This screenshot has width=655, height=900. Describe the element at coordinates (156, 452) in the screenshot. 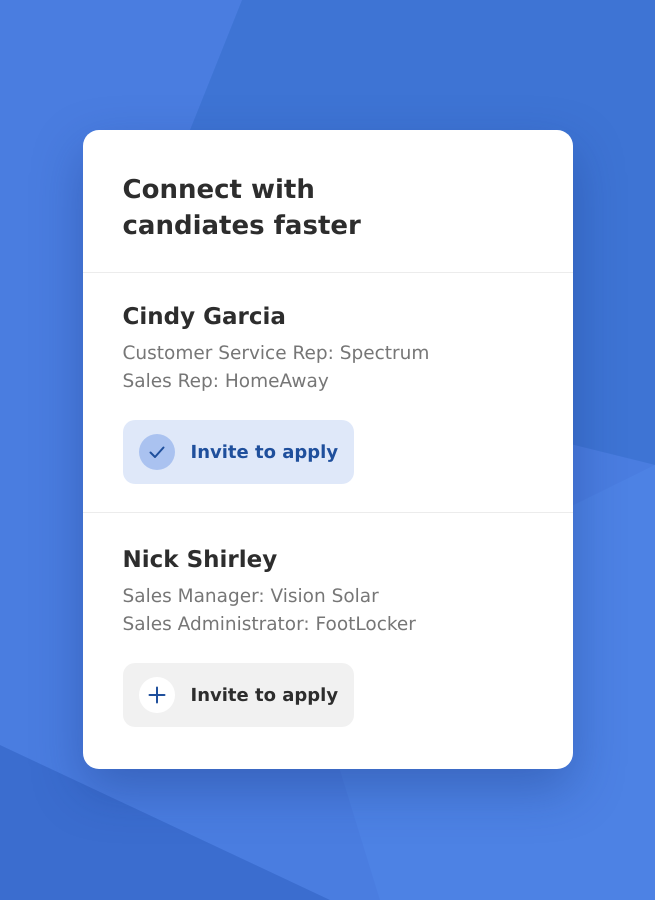

I see `check-icon` at that location.